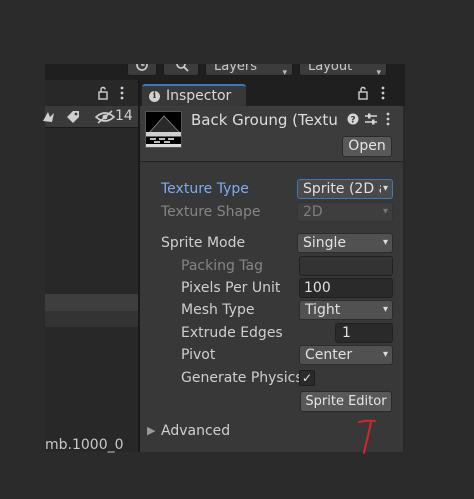 The height and width of the screenshot is (499, 474). I want to click on texture-thumbnail, so click(163, 129).